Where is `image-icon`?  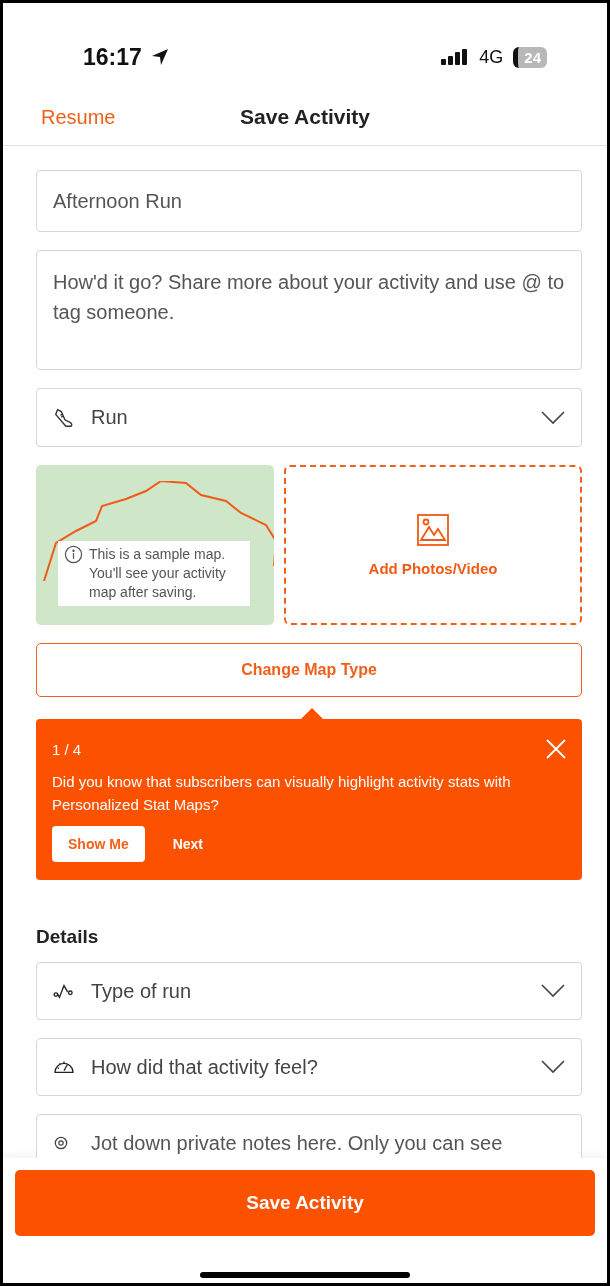 image-icon is located at coordinates (433, 529).